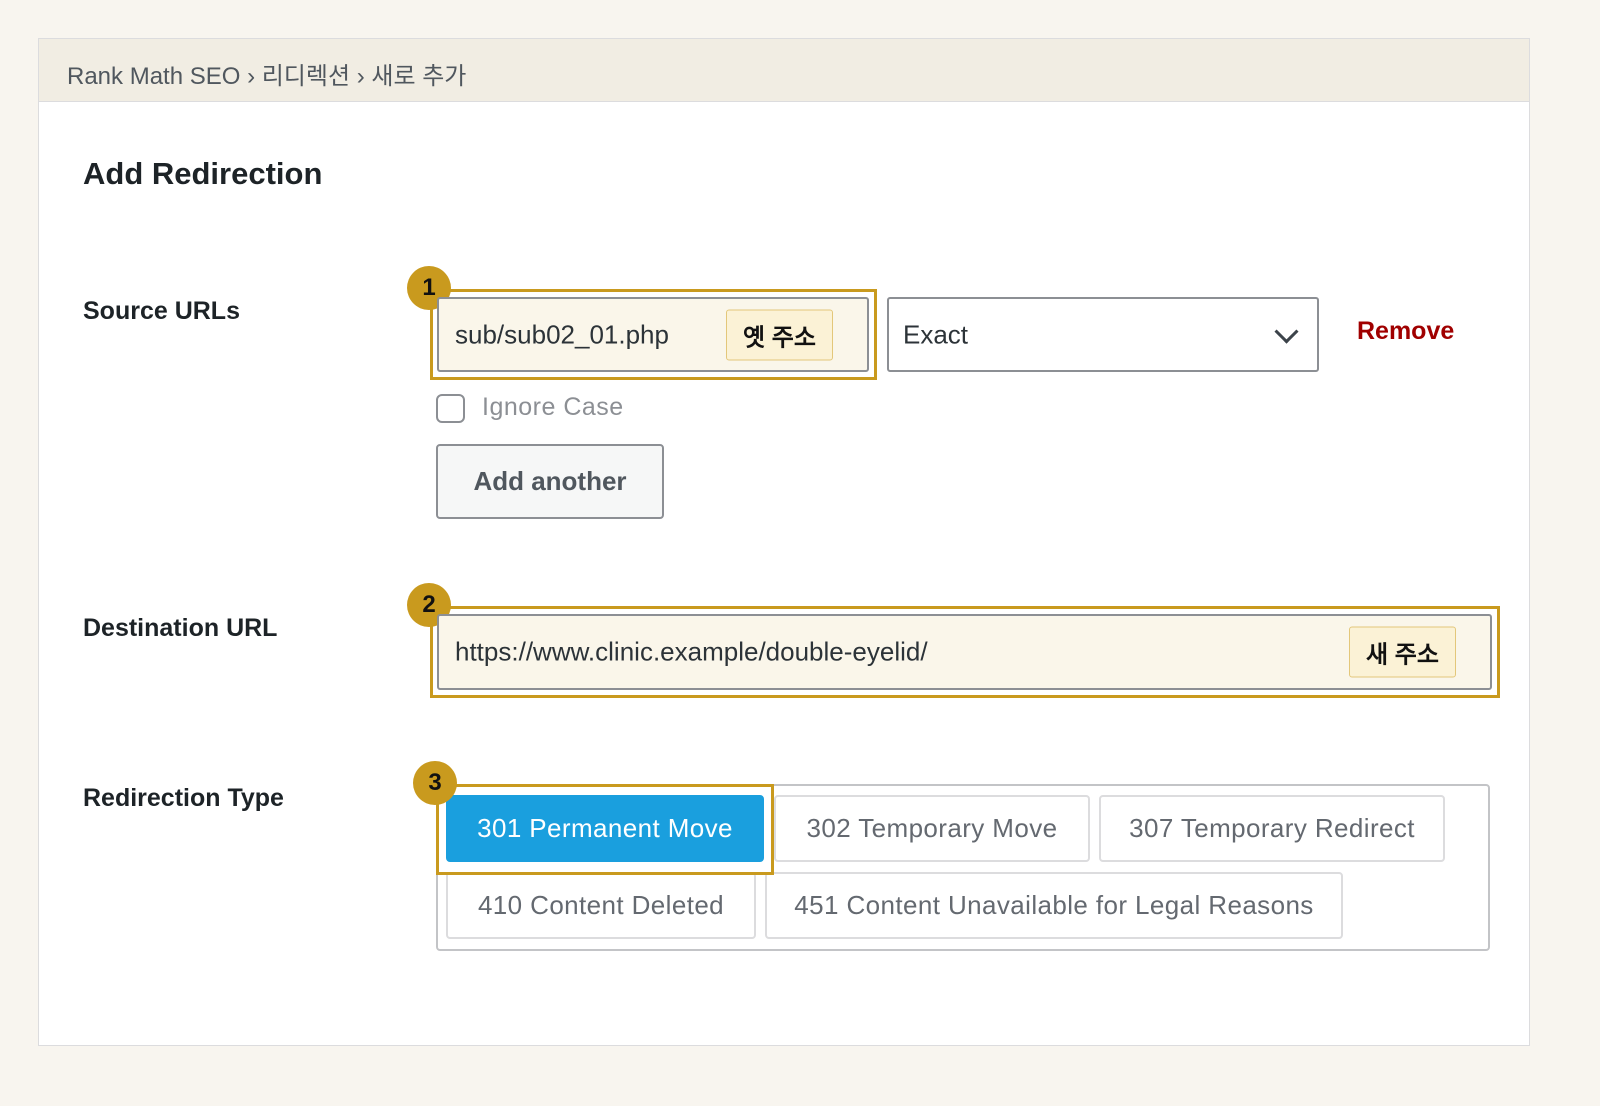 The image size is (1600, 1106). What do you see at coordinates (267, 76) in the screenshot?
I see `breadcrumb: Rank Math SEO › 리디렉션 › 새로 추가` at bounding box center [267, 76].